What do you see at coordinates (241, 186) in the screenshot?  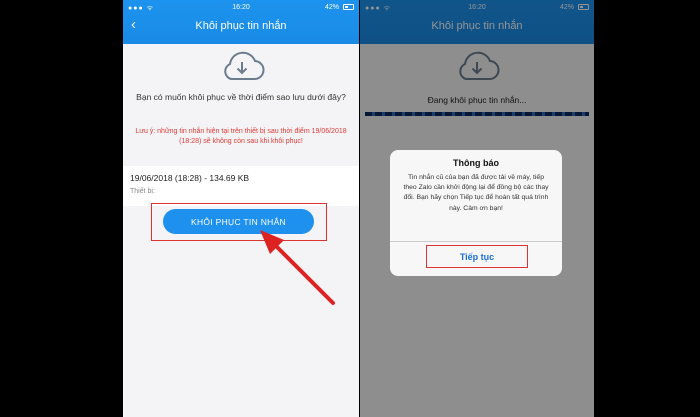 I see `backup-row: 19/06/2018 (18:28) - 134.69 KB Thiết bị:` at bounding box center [241, 186].